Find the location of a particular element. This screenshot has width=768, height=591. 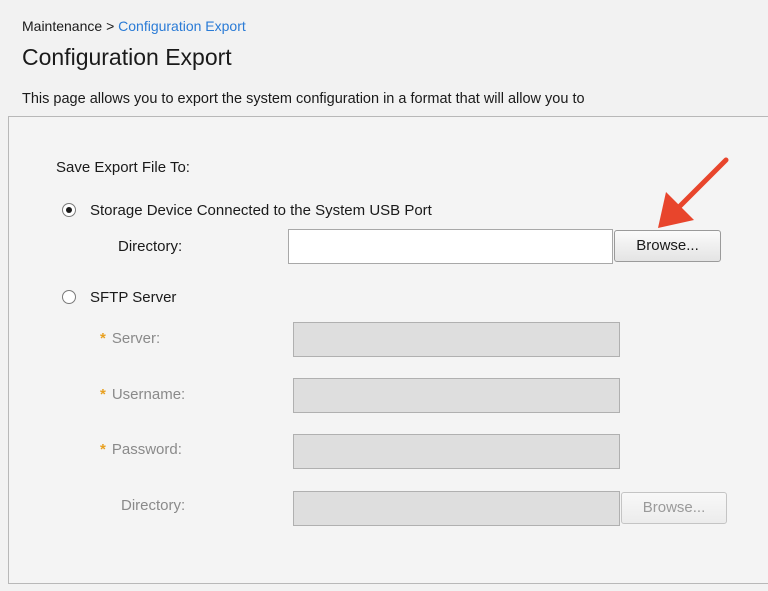

username-input is located at coordinates (456, 395).